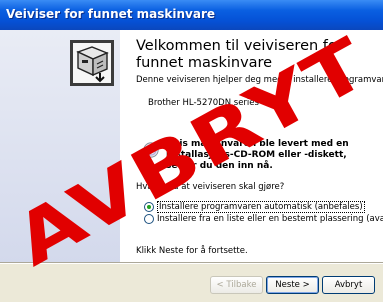 This screenshot has width=383, height=302. I want to click on device-name: Brother HL-5270DN series, so click(203, 103).